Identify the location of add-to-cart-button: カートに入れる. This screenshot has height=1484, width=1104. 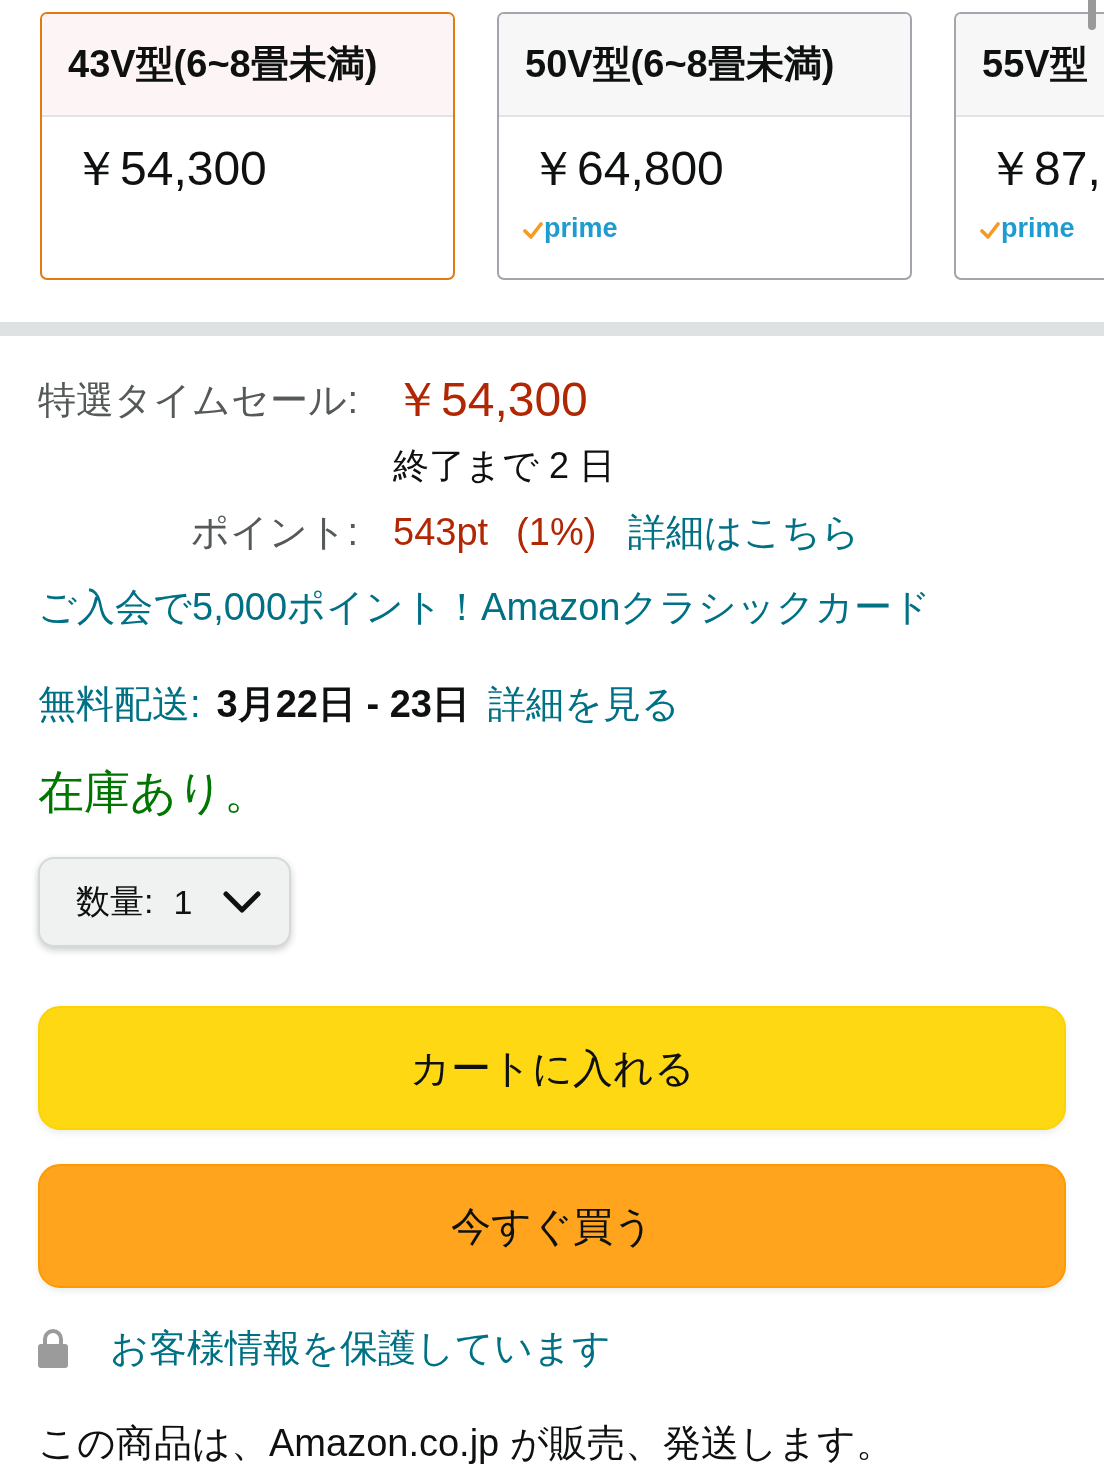
(552, 1068).